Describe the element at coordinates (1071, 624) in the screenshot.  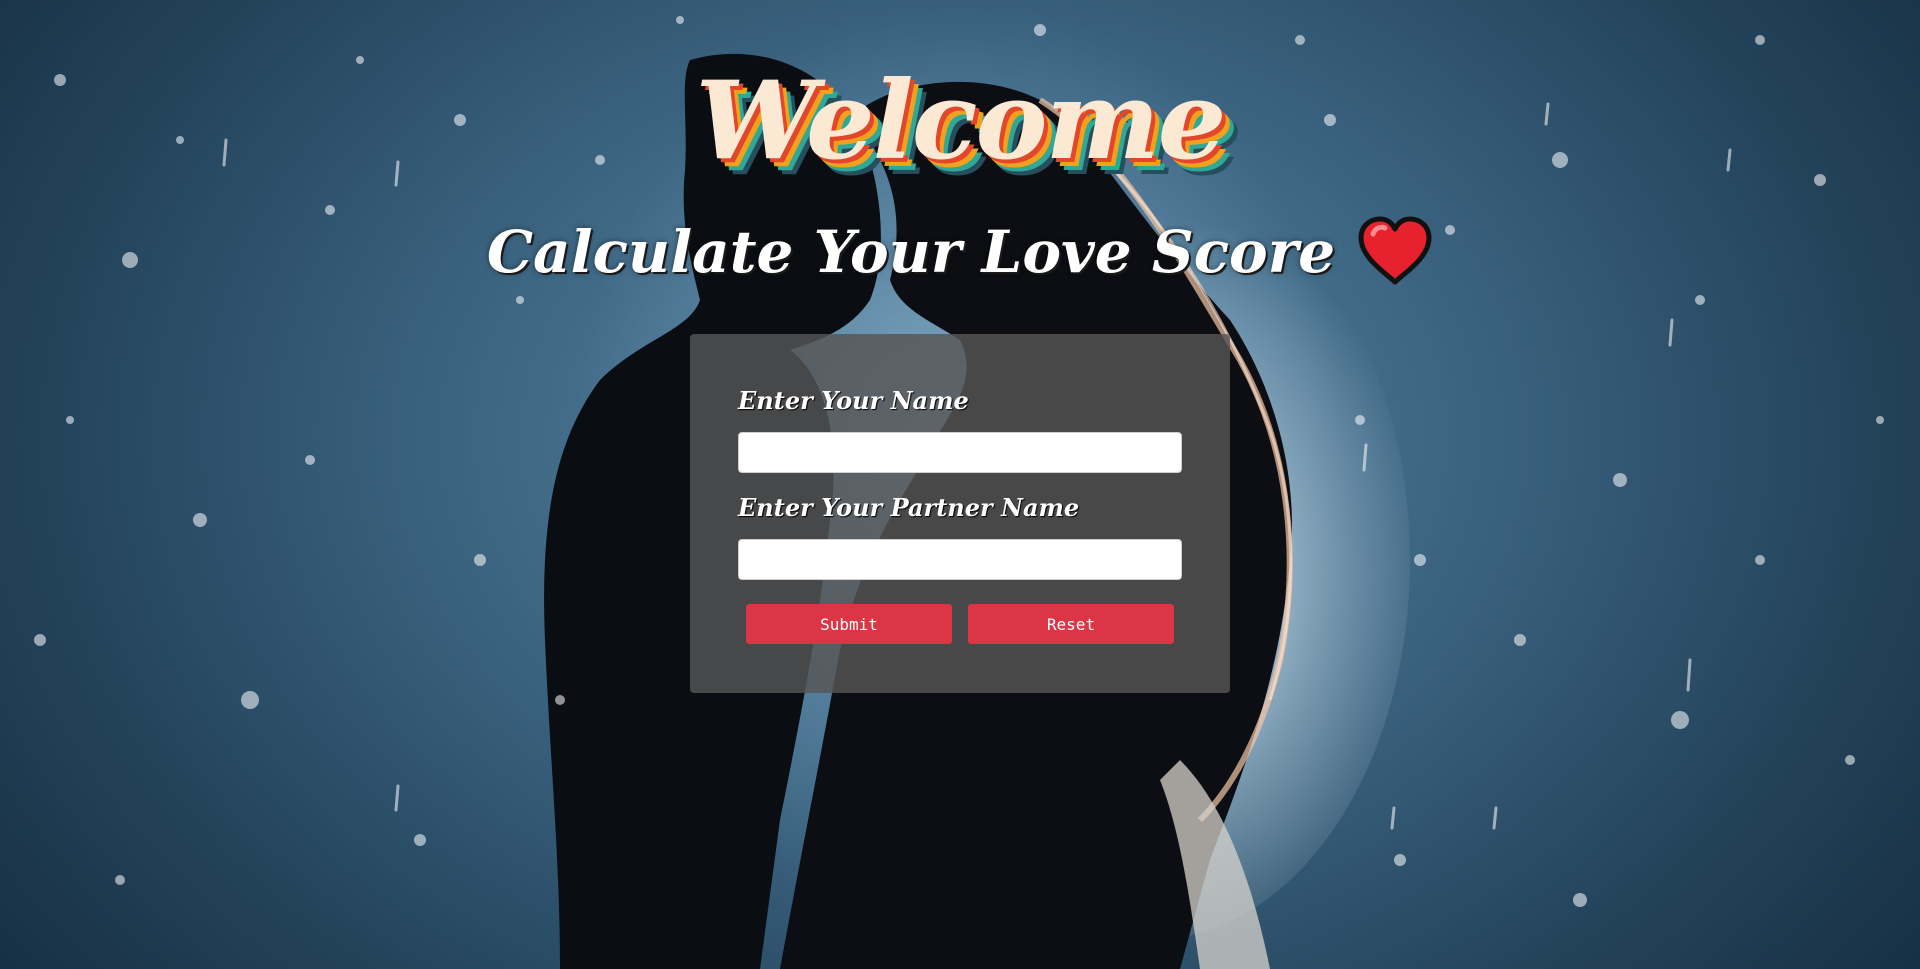
I see `reset-button: Reset` at that location.